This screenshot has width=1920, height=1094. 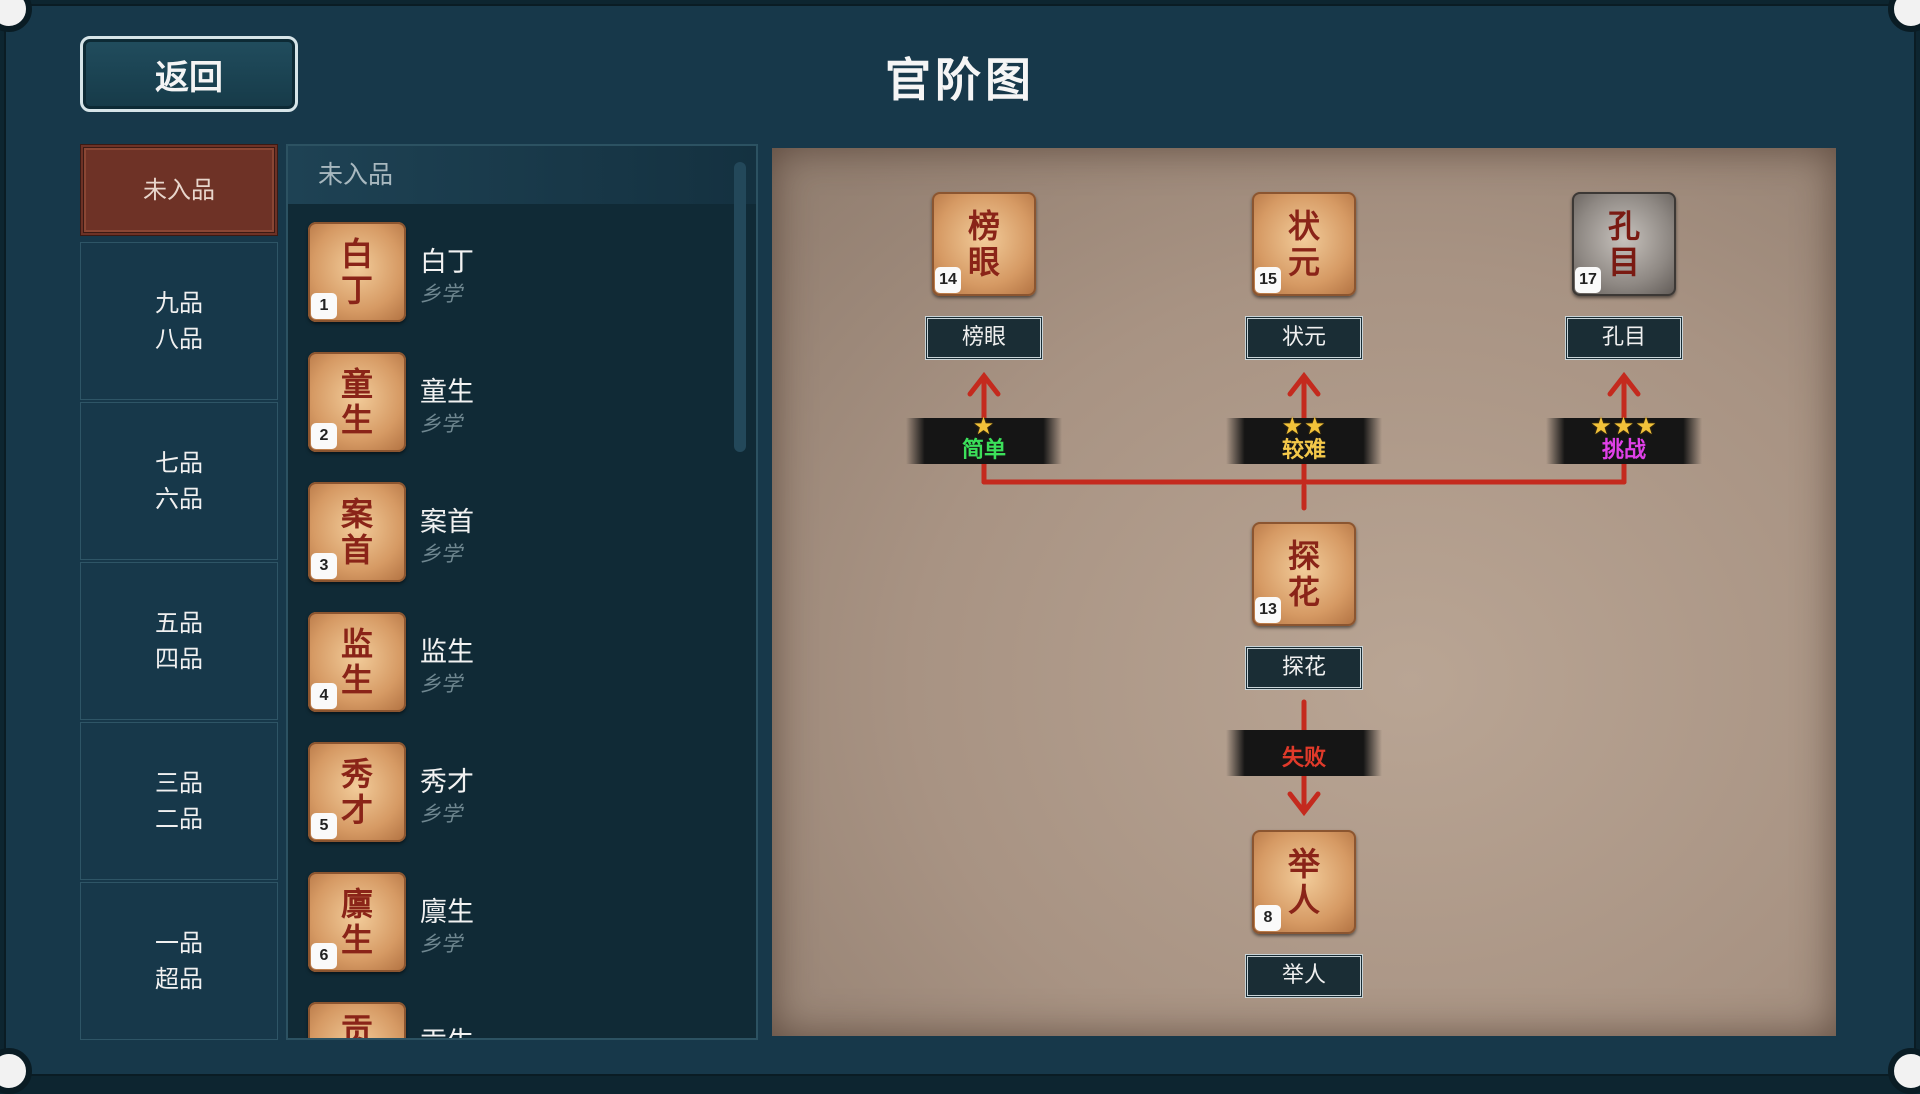 I want to click on difficulty-badge-easy: ★ 简单, so click(x=984, y=438).